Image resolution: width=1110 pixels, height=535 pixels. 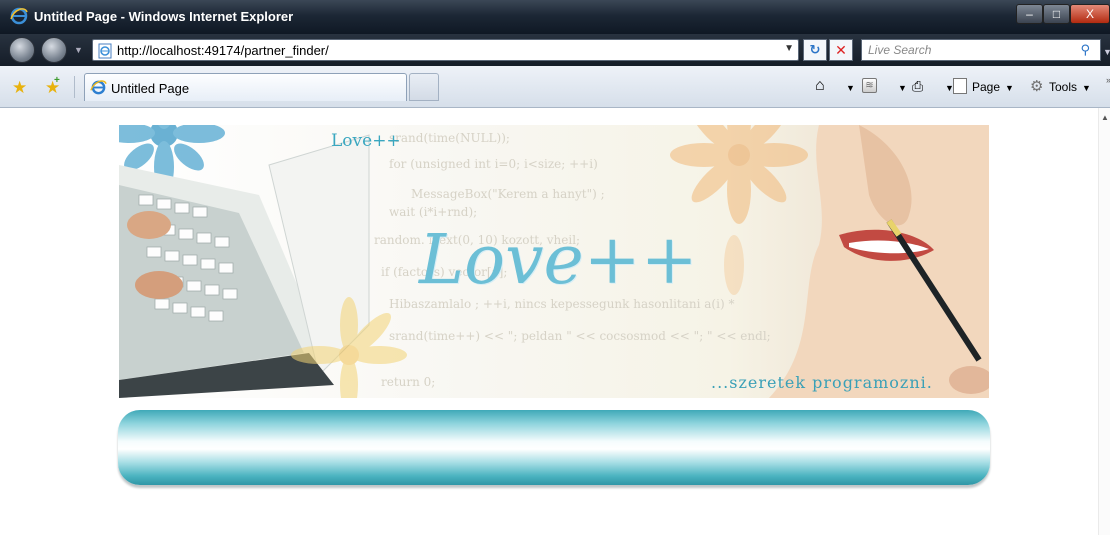 What do you see at coordinates (1104, 321) in the screenshot?
I see `vertical-scrollbar: ▲` at bounding box center [1104, 321].